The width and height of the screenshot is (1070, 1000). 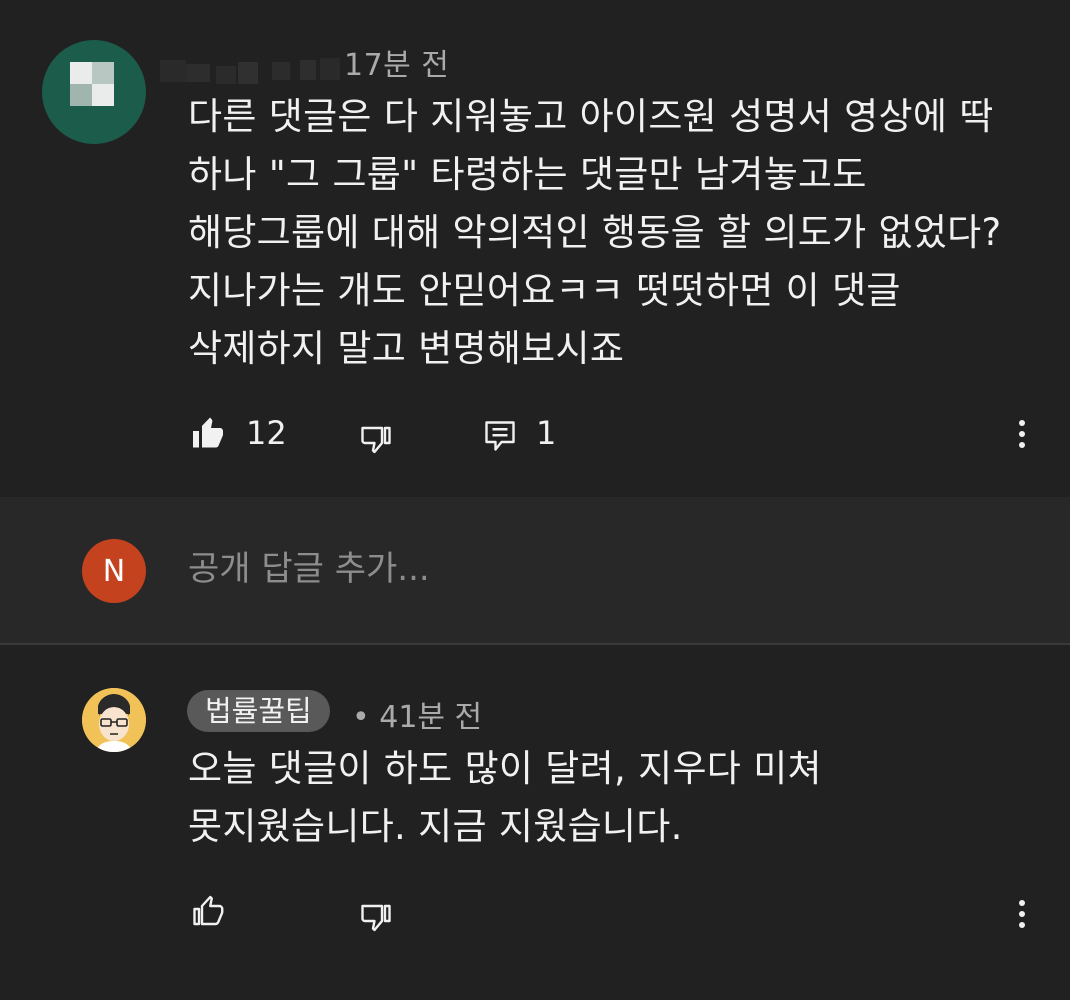 I want to click on comment-timestamp: • 41분 전, so click(x=417, y=717).